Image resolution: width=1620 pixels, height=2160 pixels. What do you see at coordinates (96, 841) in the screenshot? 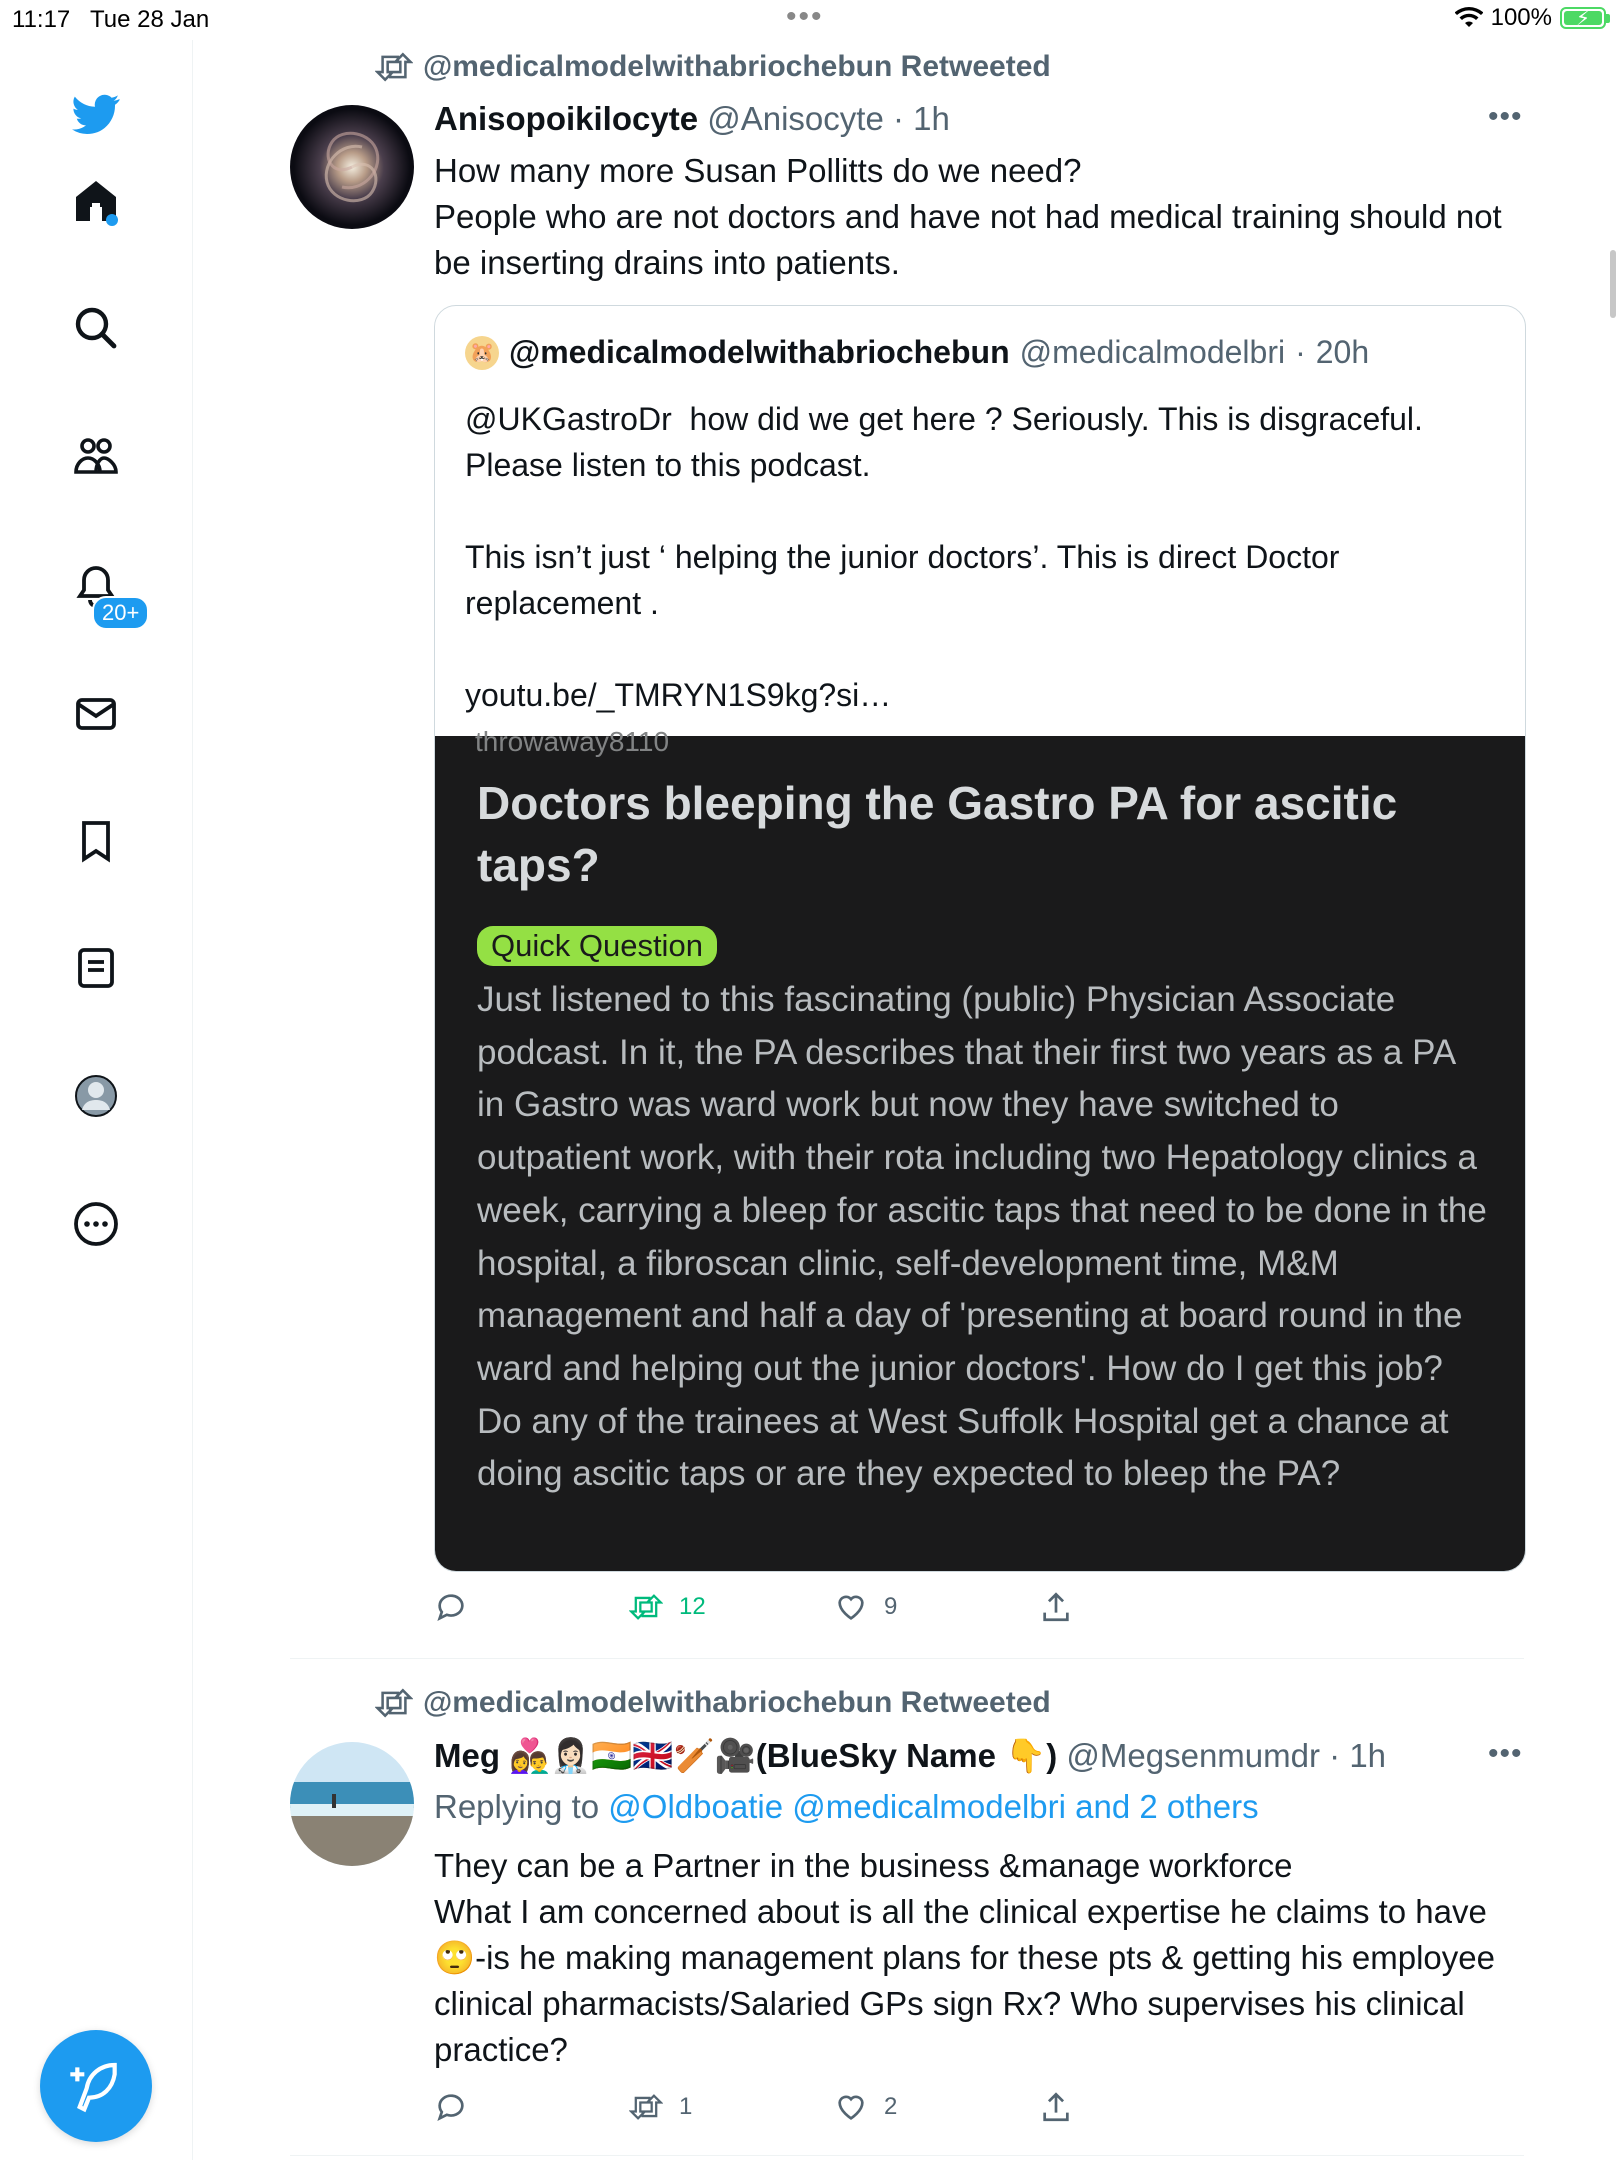
I see `bookmarks-icon` at bounding box center [96, 841].